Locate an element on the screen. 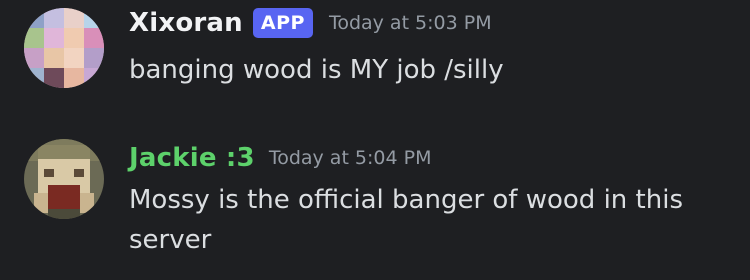 The height and width of the screenshot is (280, 750). message-header: Jackie :3 Today at 5:04 PM is located at coordinates (280, 158).